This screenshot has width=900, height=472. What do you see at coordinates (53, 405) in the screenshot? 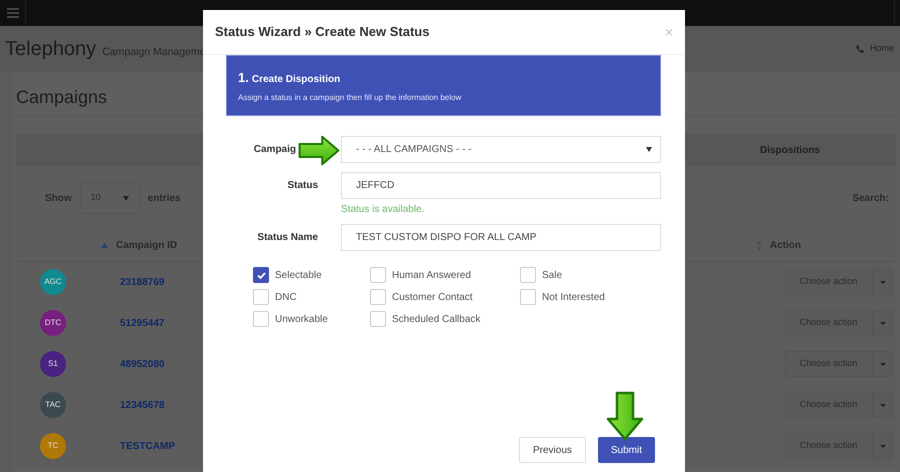
I see `avatar: TAC` at bounding box center [53, 405].